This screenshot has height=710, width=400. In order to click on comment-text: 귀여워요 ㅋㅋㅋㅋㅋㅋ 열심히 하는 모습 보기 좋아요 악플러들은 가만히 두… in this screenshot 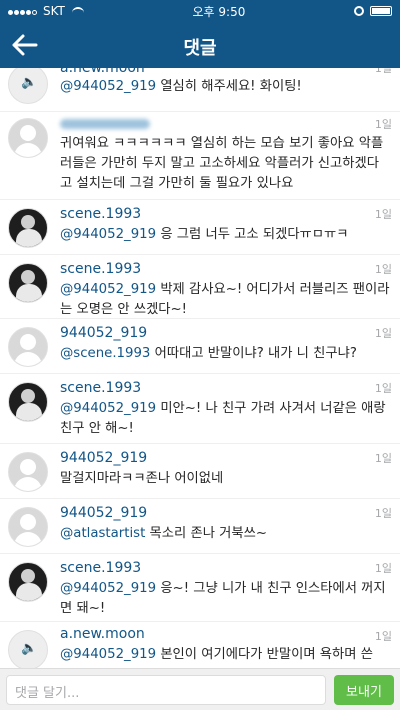, I will do `click(222, 163)`.